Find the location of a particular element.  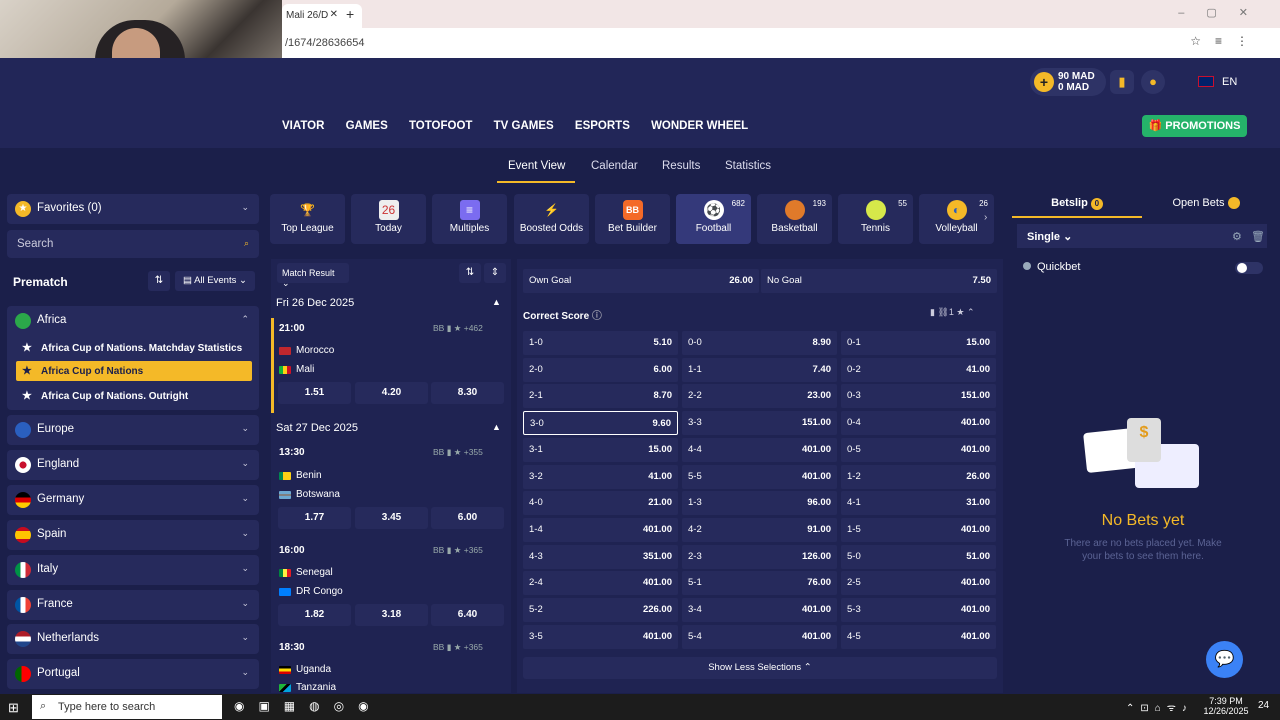

nav-tv-games: TV GAMES is located at coordinates (524, 126).